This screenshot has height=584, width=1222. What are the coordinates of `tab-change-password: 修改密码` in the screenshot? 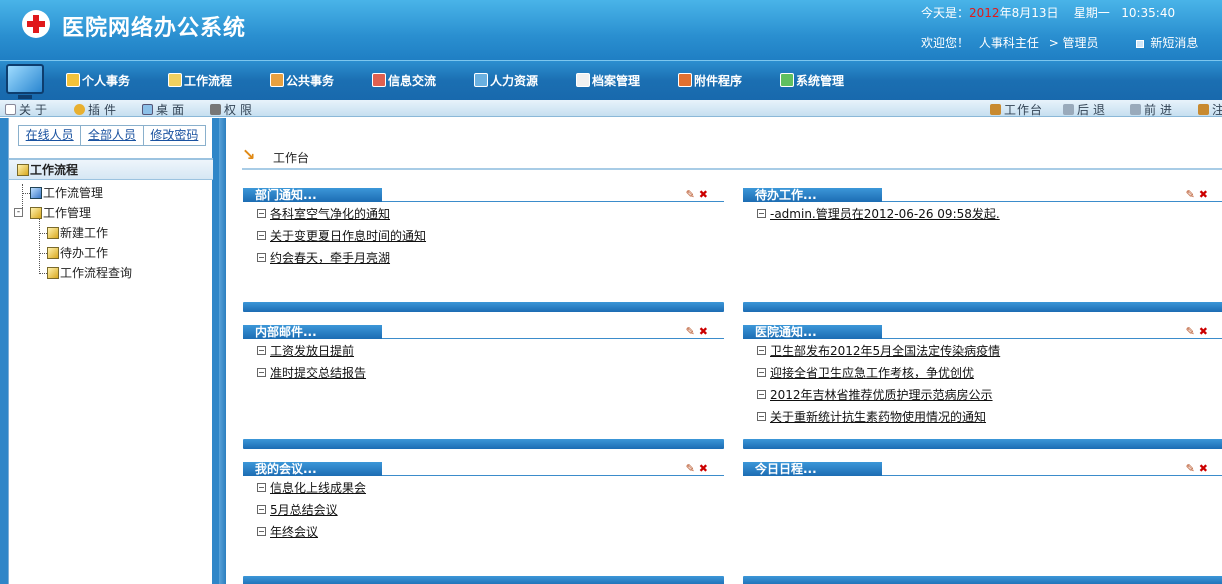 It's located at (174, 135).